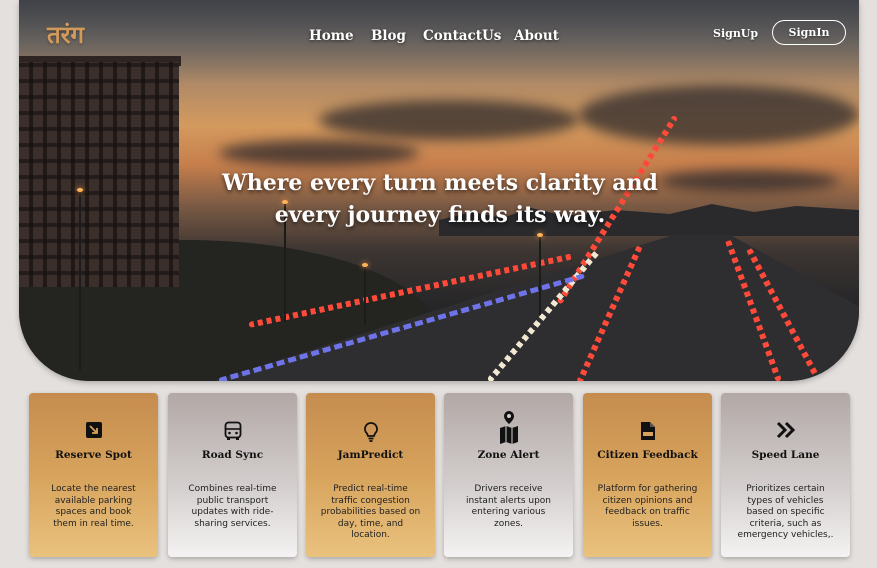 The height and width of the screenshot is (568, 877). Describe the element at coordinates (785, 455) in the screenshot. I see `feature-title: Speed Lane` at that location.